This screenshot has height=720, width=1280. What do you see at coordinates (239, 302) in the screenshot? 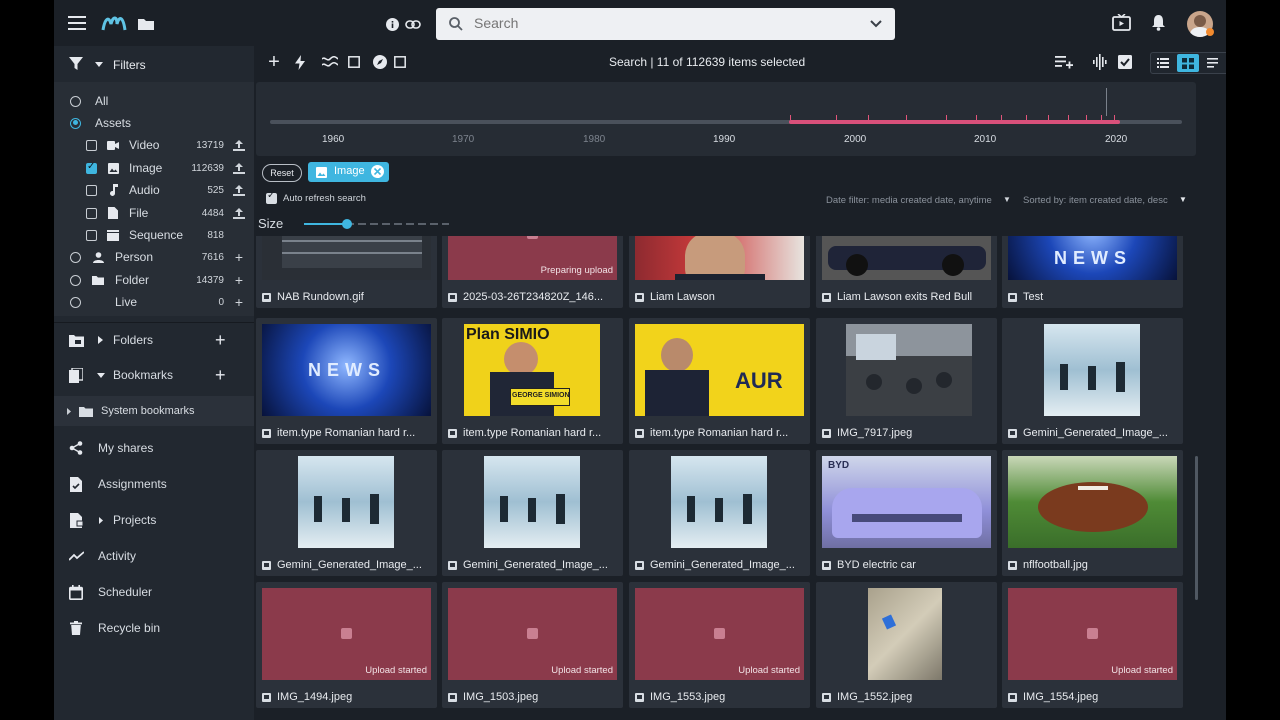
I see `add-live-icon: +` at bounding box center [239, 302].